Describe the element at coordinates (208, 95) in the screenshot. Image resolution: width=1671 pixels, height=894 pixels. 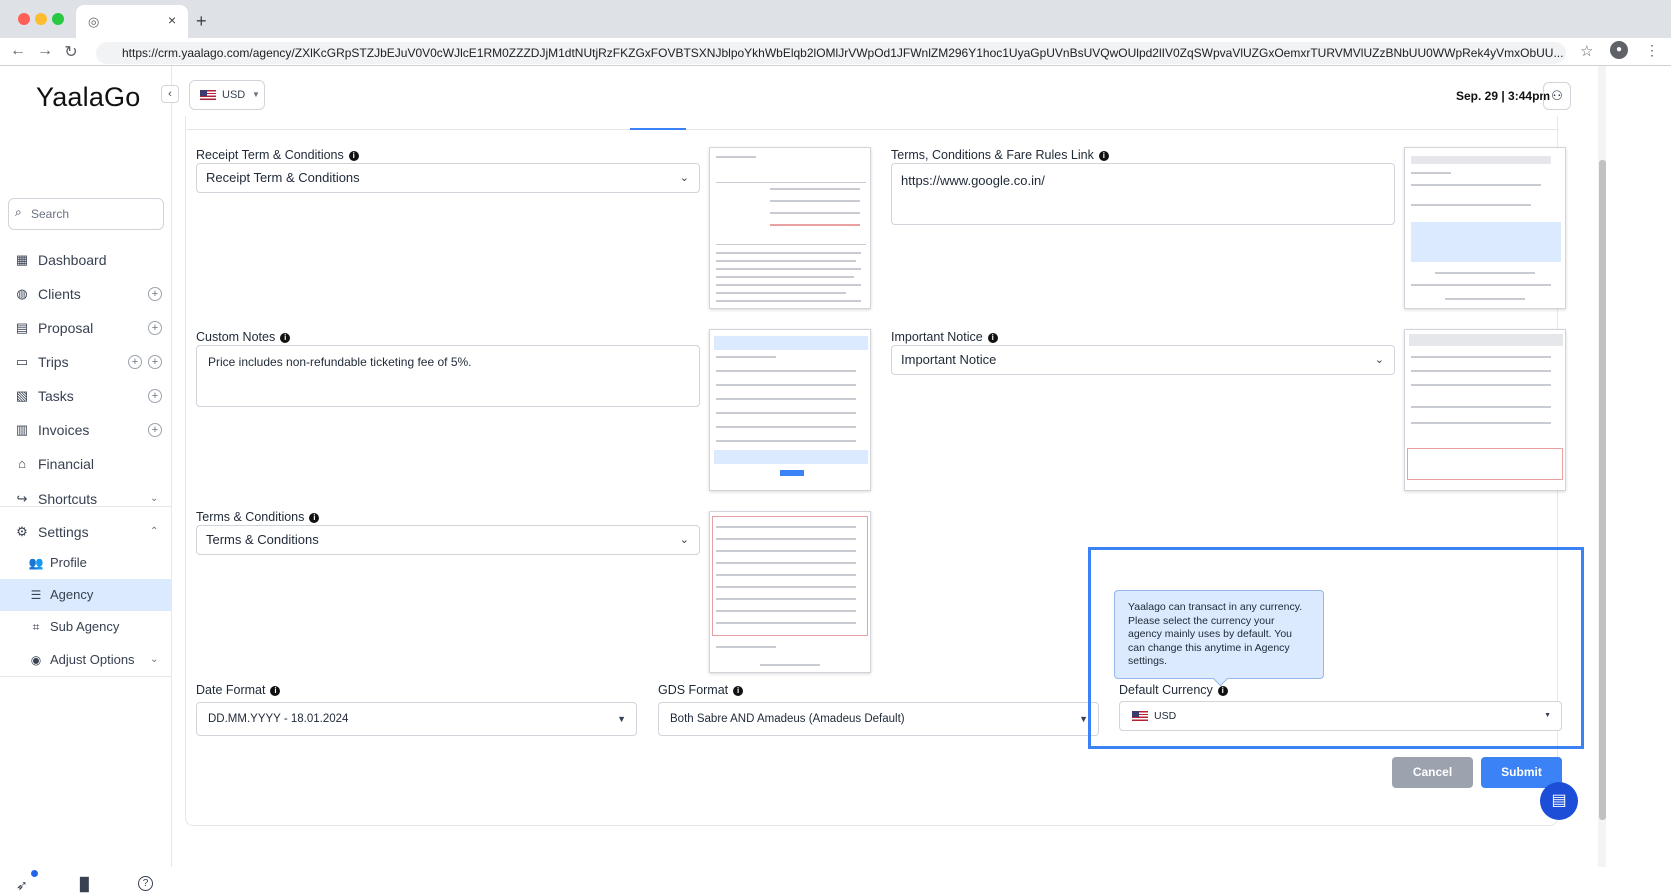
I see `us-flag-icon` at that location.